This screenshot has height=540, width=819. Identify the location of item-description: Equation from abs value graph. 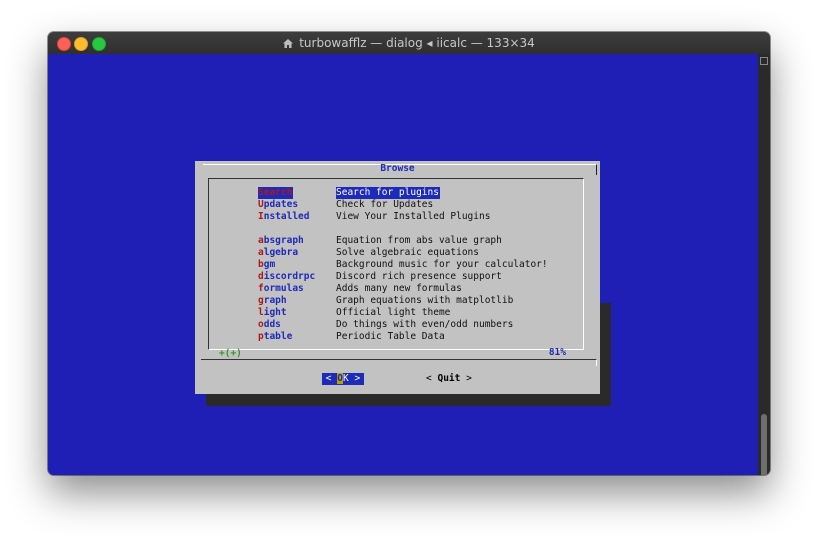
(419, 240).